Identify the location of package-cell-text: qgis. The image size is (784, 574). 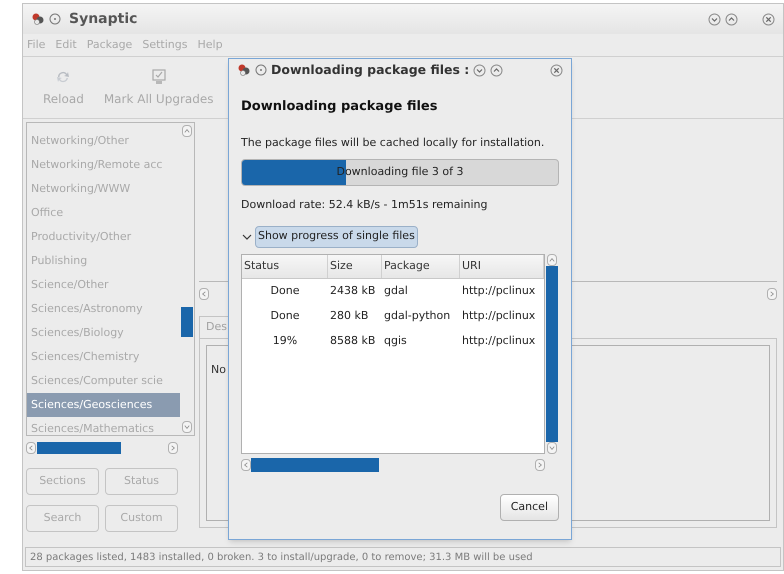
(395, 340).